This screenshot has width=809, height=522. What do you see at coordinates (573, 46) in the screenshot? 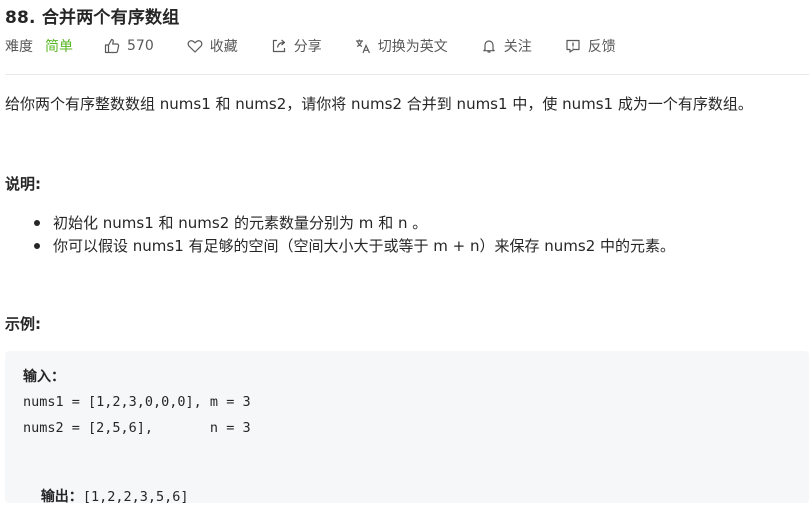
I see `feedback-icon` at bounding box center [573, 46].